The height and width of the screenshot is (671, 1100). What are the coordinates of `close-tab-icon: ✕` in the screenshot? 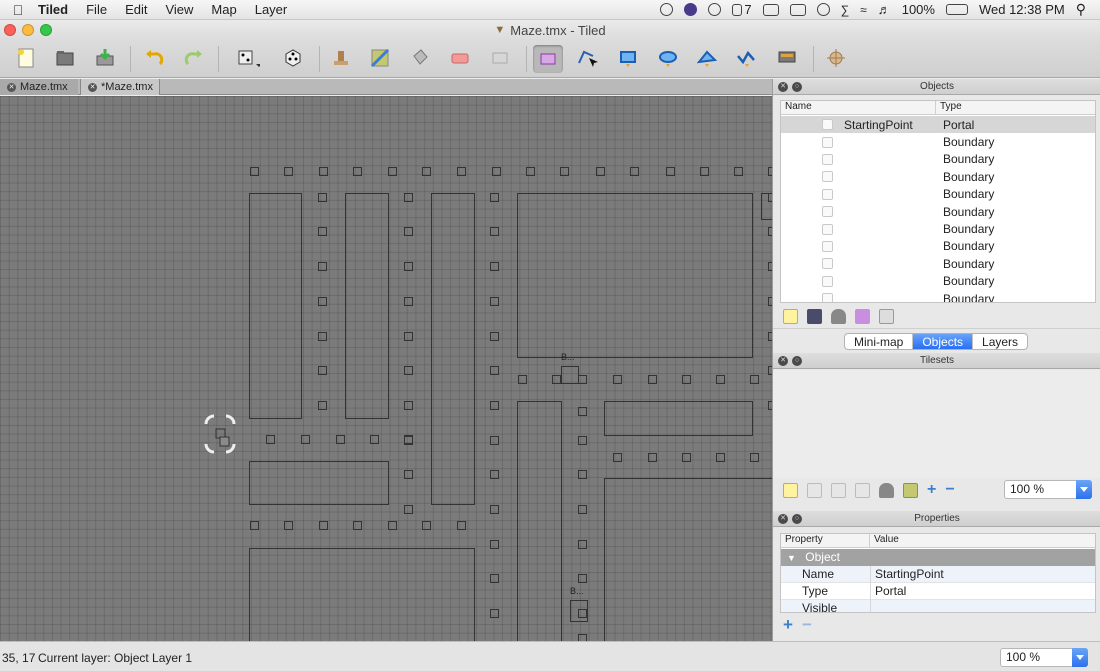 It's located at (92, 87).